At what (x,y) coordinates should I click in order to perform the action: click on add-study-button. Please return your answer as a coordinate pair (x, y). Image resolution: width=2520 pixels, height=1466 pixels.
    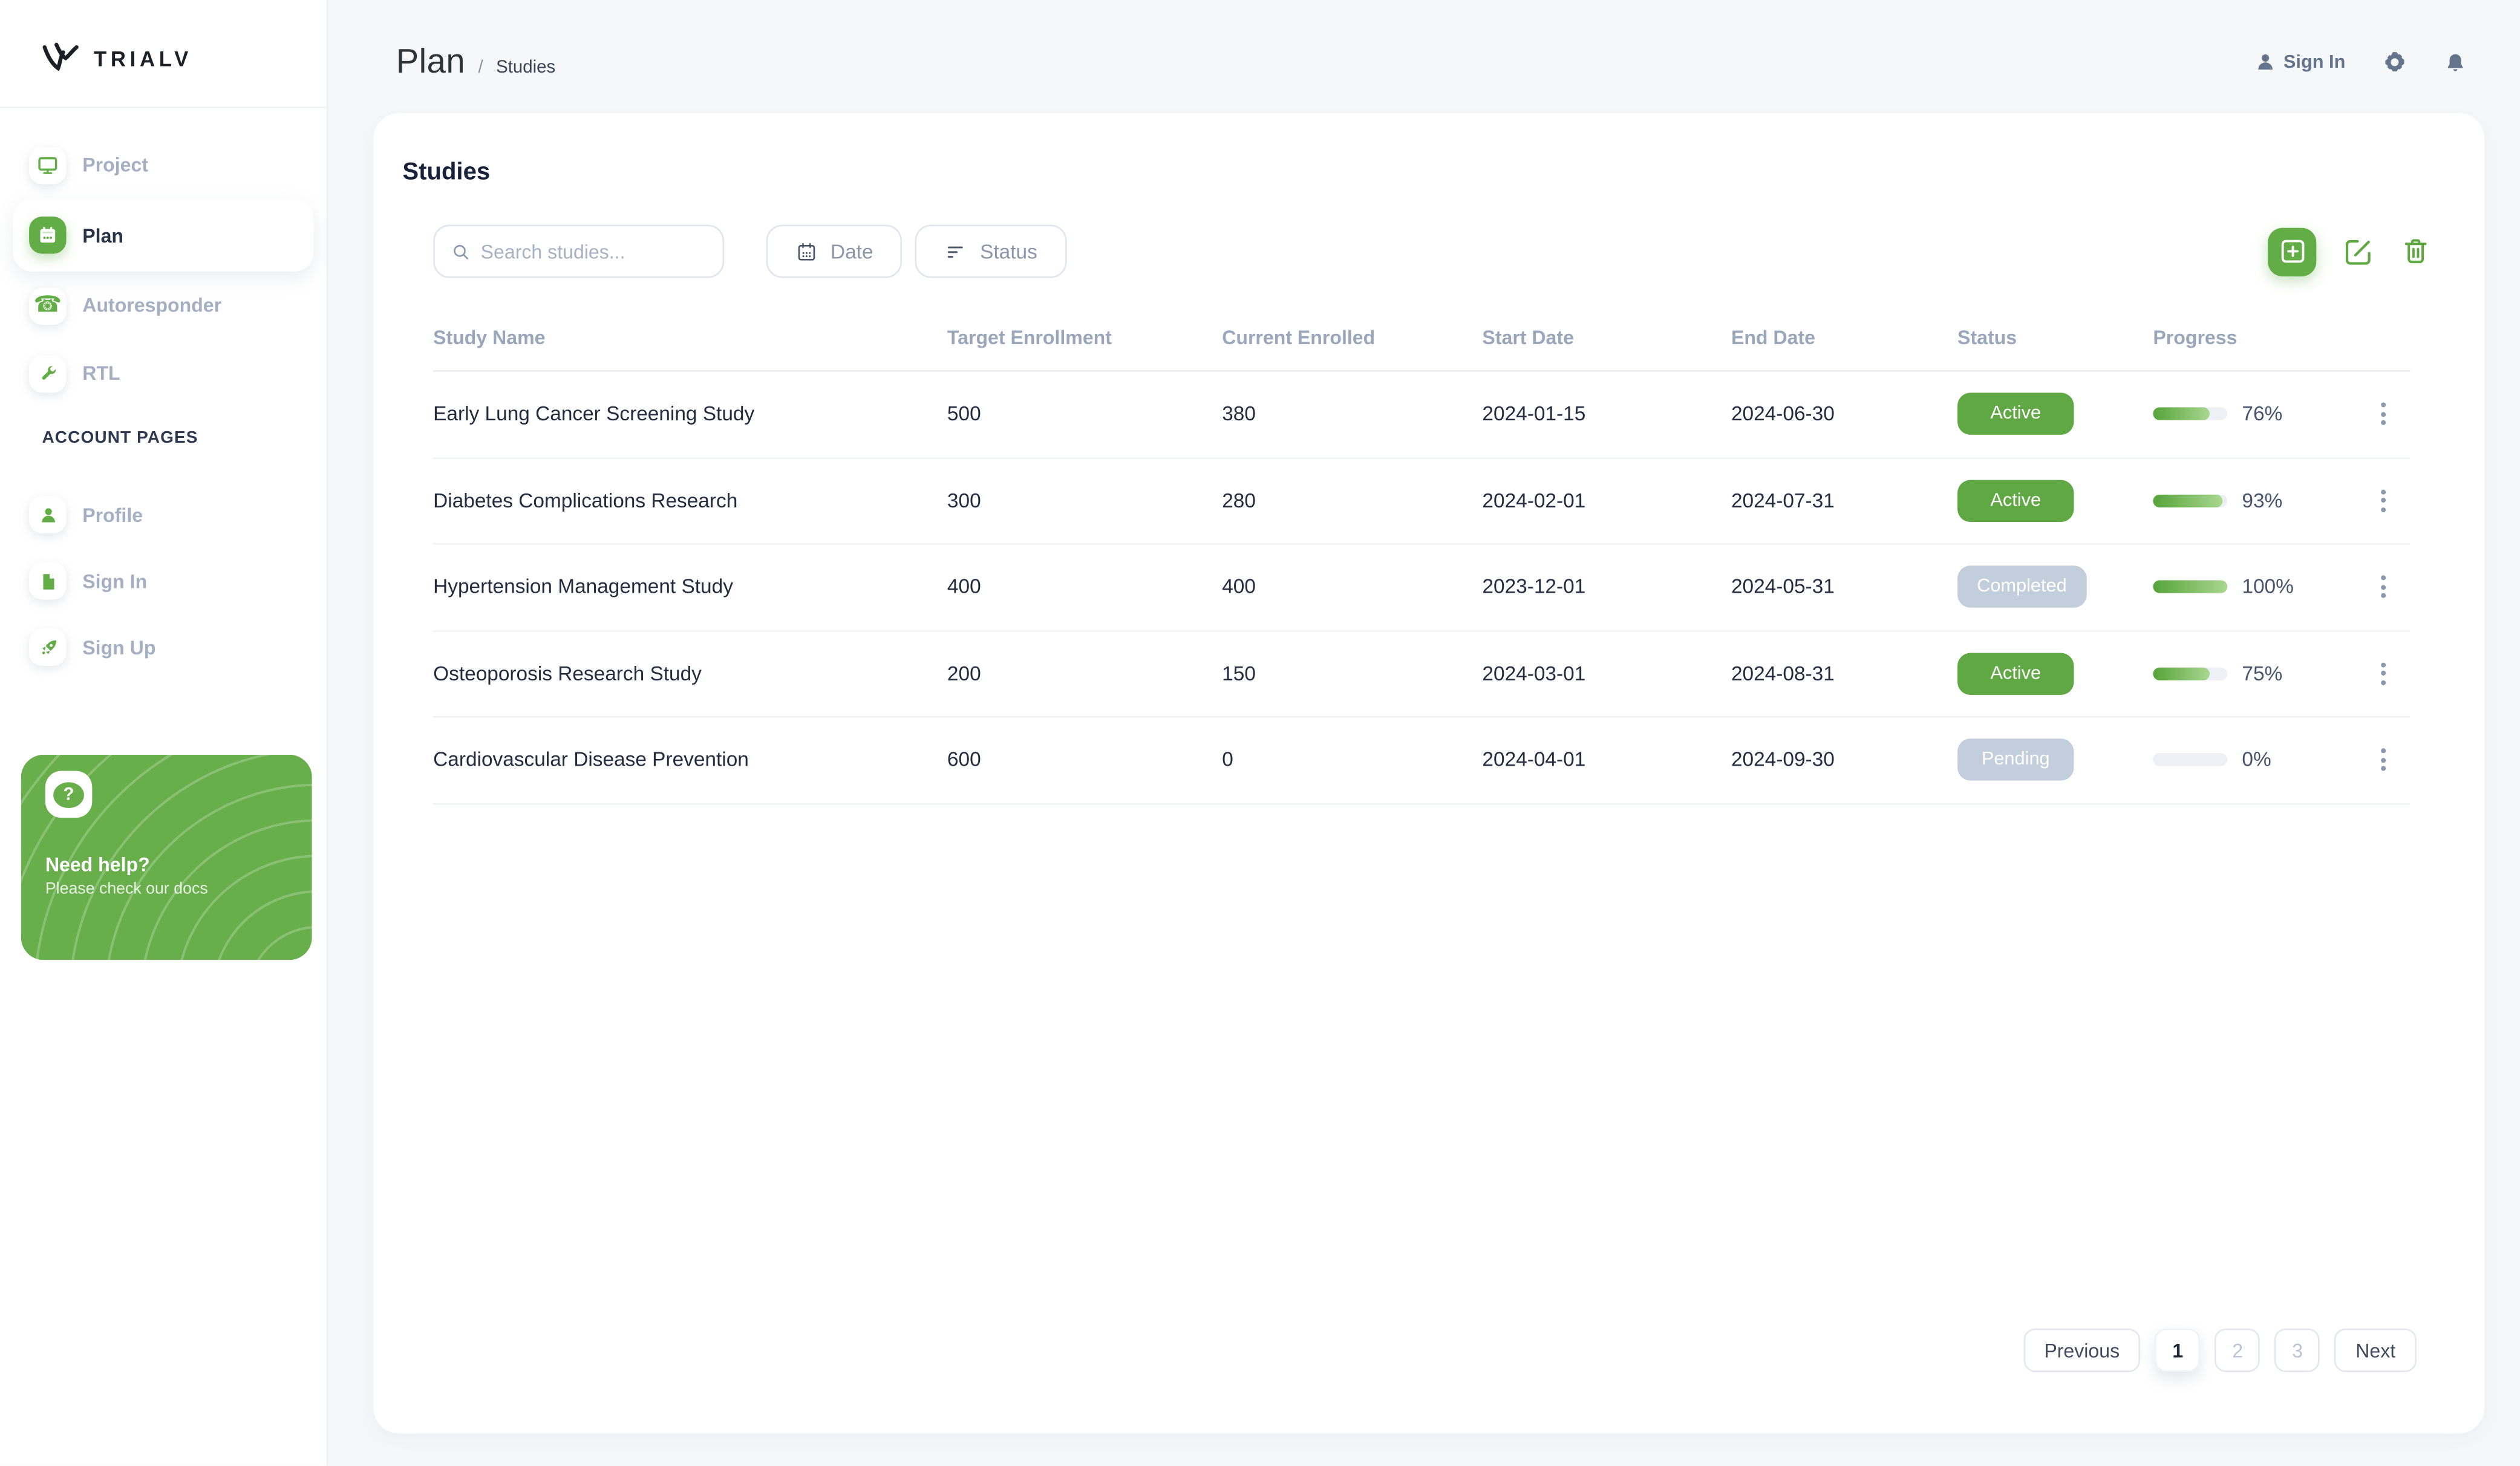
    Looking at the image, I should click on (2292, 251).